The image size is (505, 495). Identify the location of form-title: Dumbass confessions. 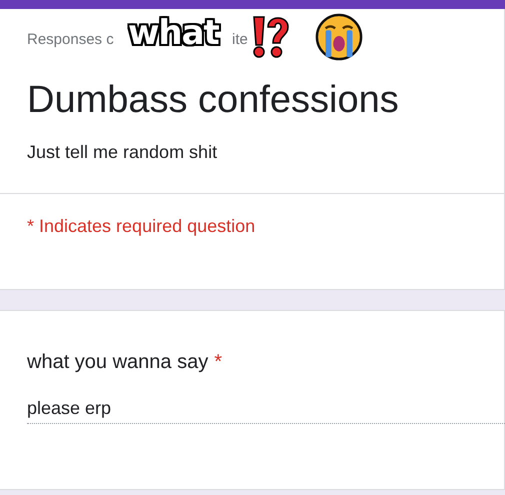
(213, 100).